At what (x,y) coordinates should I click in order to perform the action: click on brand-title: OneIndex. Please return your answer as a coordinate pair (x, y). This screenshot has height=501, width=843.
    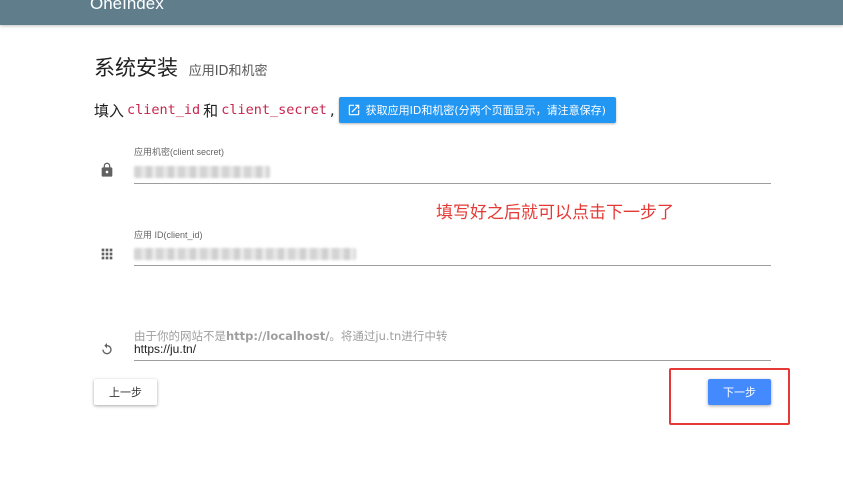
    Looking at the image, I should click on (127, 7).